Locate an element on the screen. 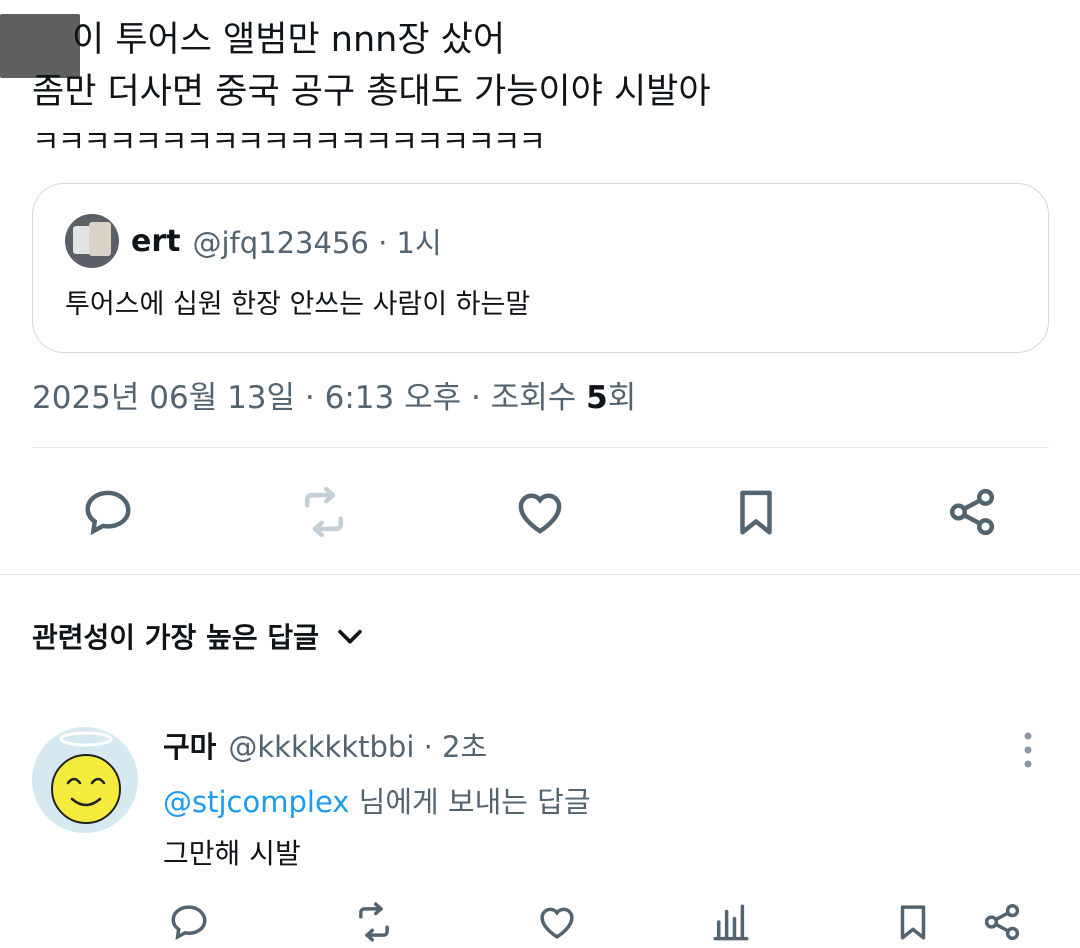  reply-user-avatar is located at coordinates (85, 780).